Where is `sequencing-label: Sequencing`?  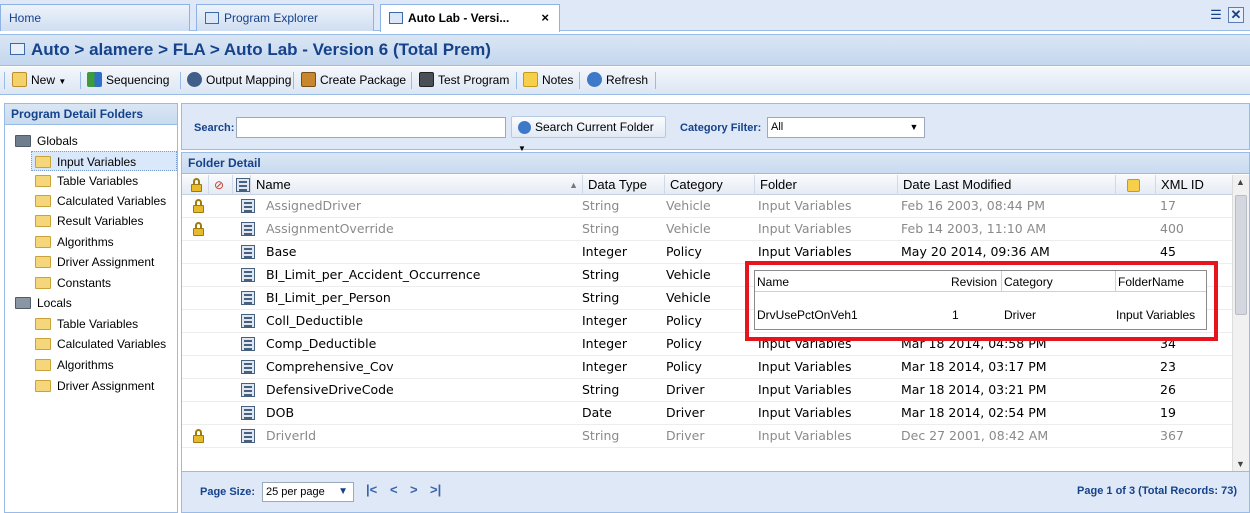
sequencing-label: Sequencing is located at coordinates (138, 80).